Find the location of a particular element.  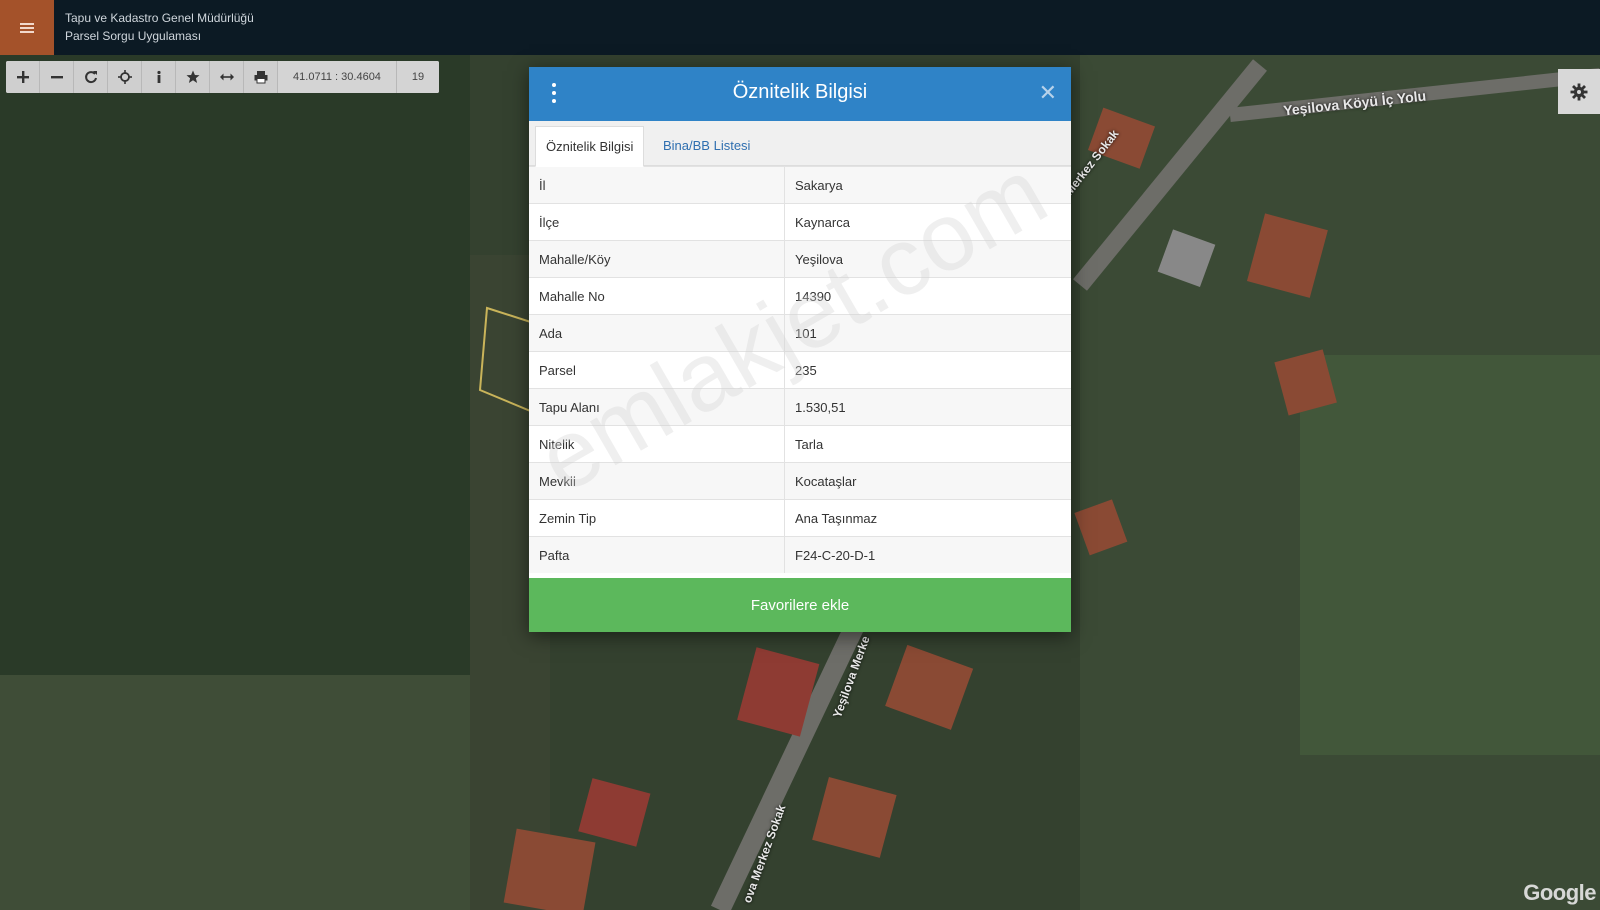

plus-icon is located at coordinates (22, 77).